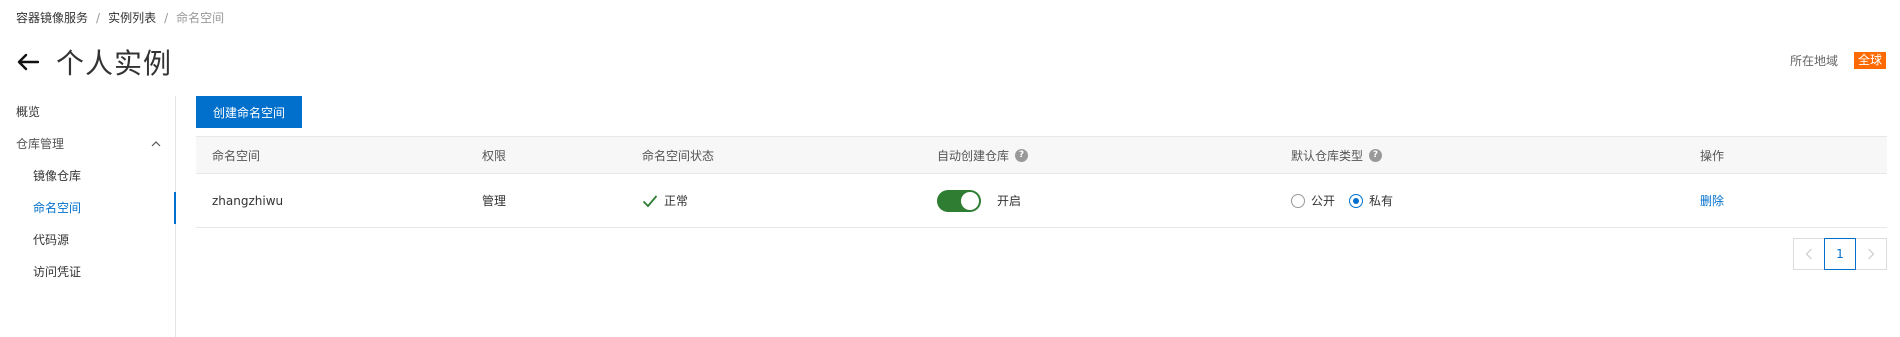  I want to click on auto-create-toggle, so click(959, 200).